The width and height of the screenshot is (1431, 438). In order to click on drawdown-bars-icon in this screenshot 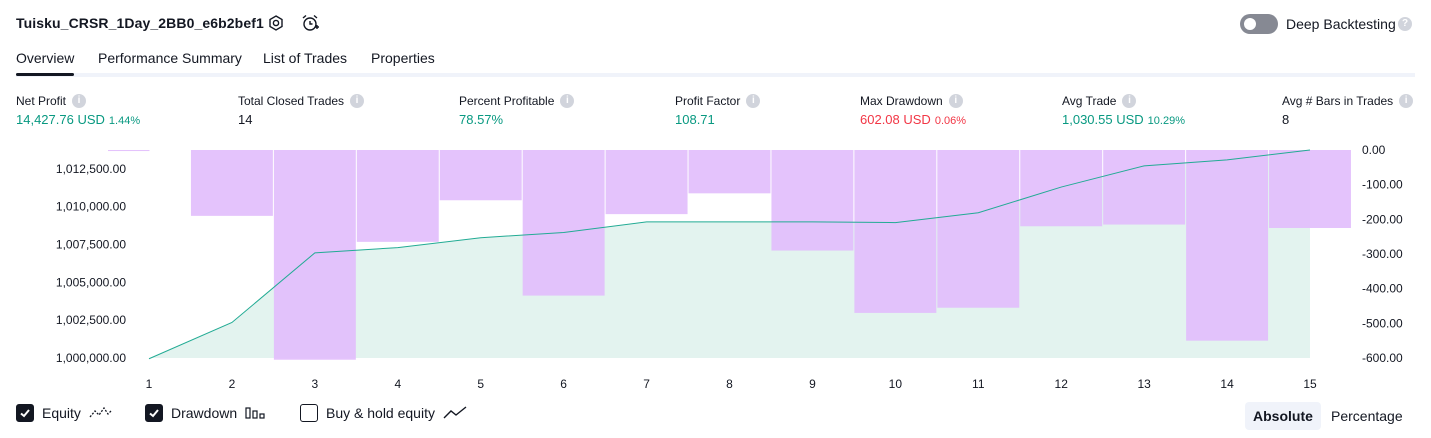, I will do `click(255, 413)`.